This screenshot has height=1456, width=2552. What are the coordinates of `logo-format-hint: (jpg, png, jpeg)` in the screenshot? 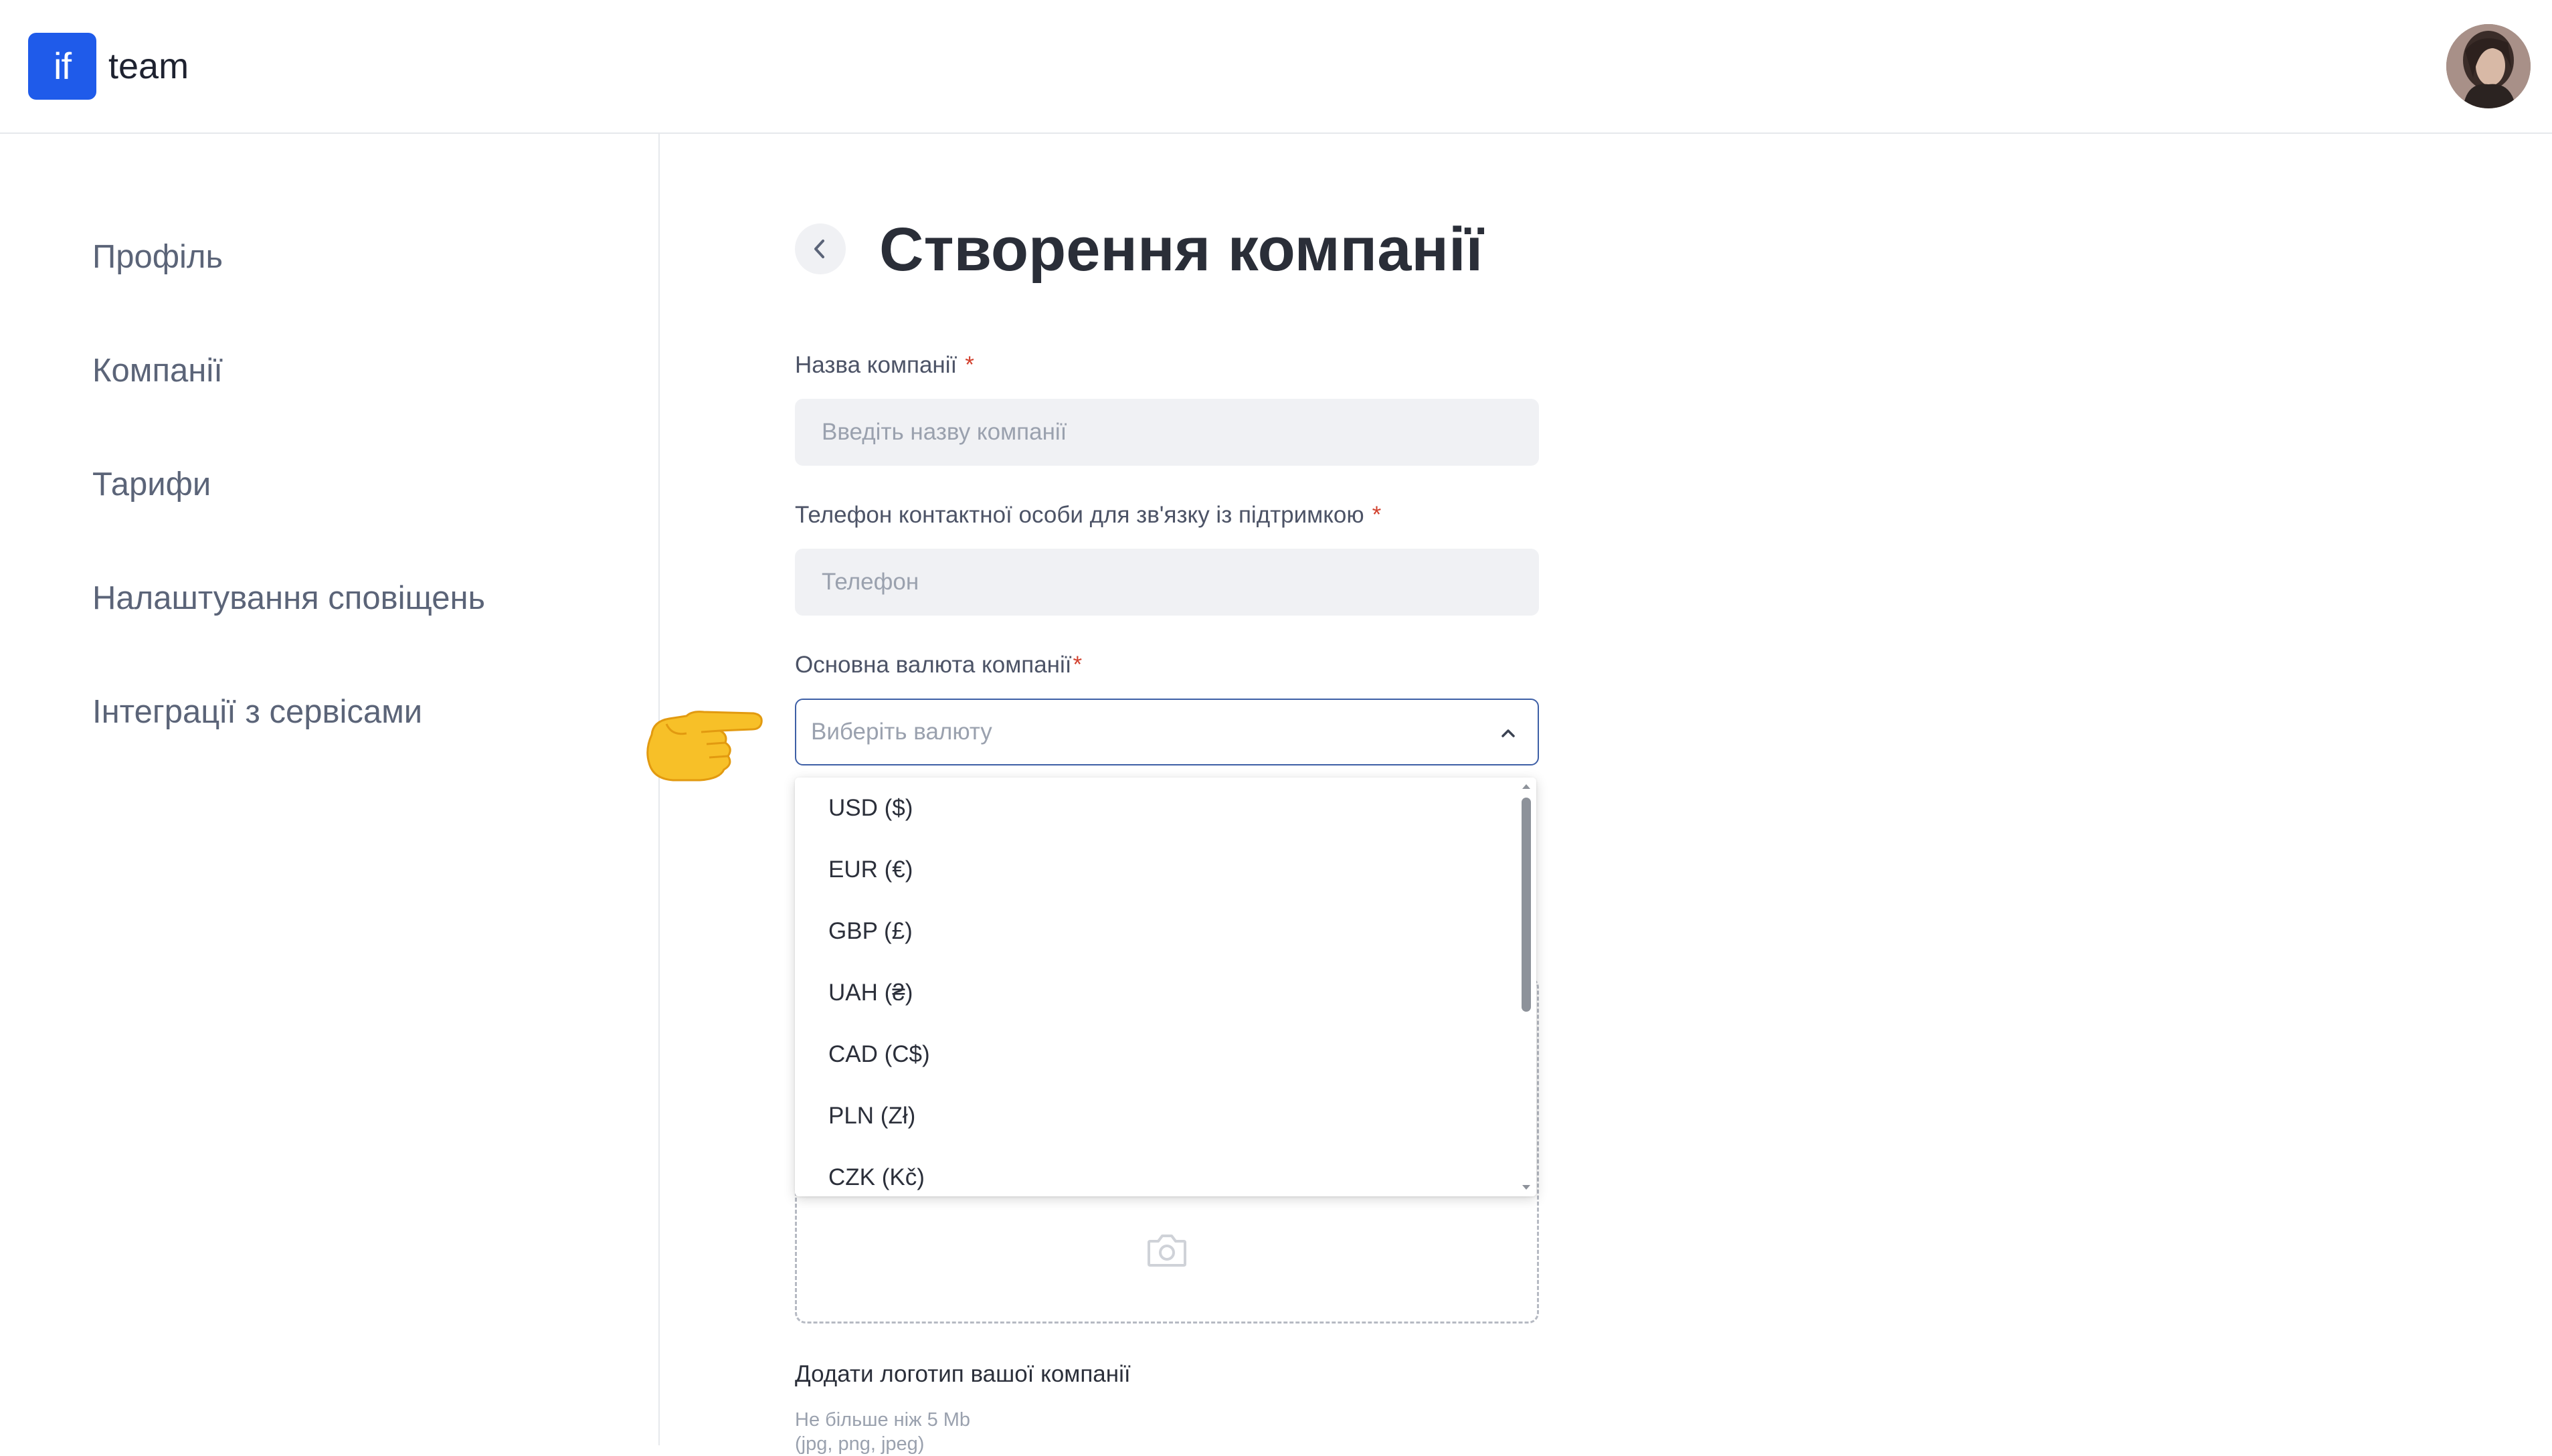 It's located at (860, 1444).